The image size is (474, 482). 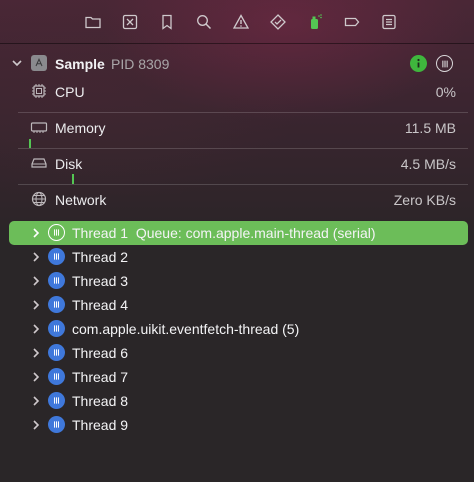 What do you see at coordinates (445, 92) in the screenshot?
I see `cpu-value: 0%` at bounding box center [445, 92].